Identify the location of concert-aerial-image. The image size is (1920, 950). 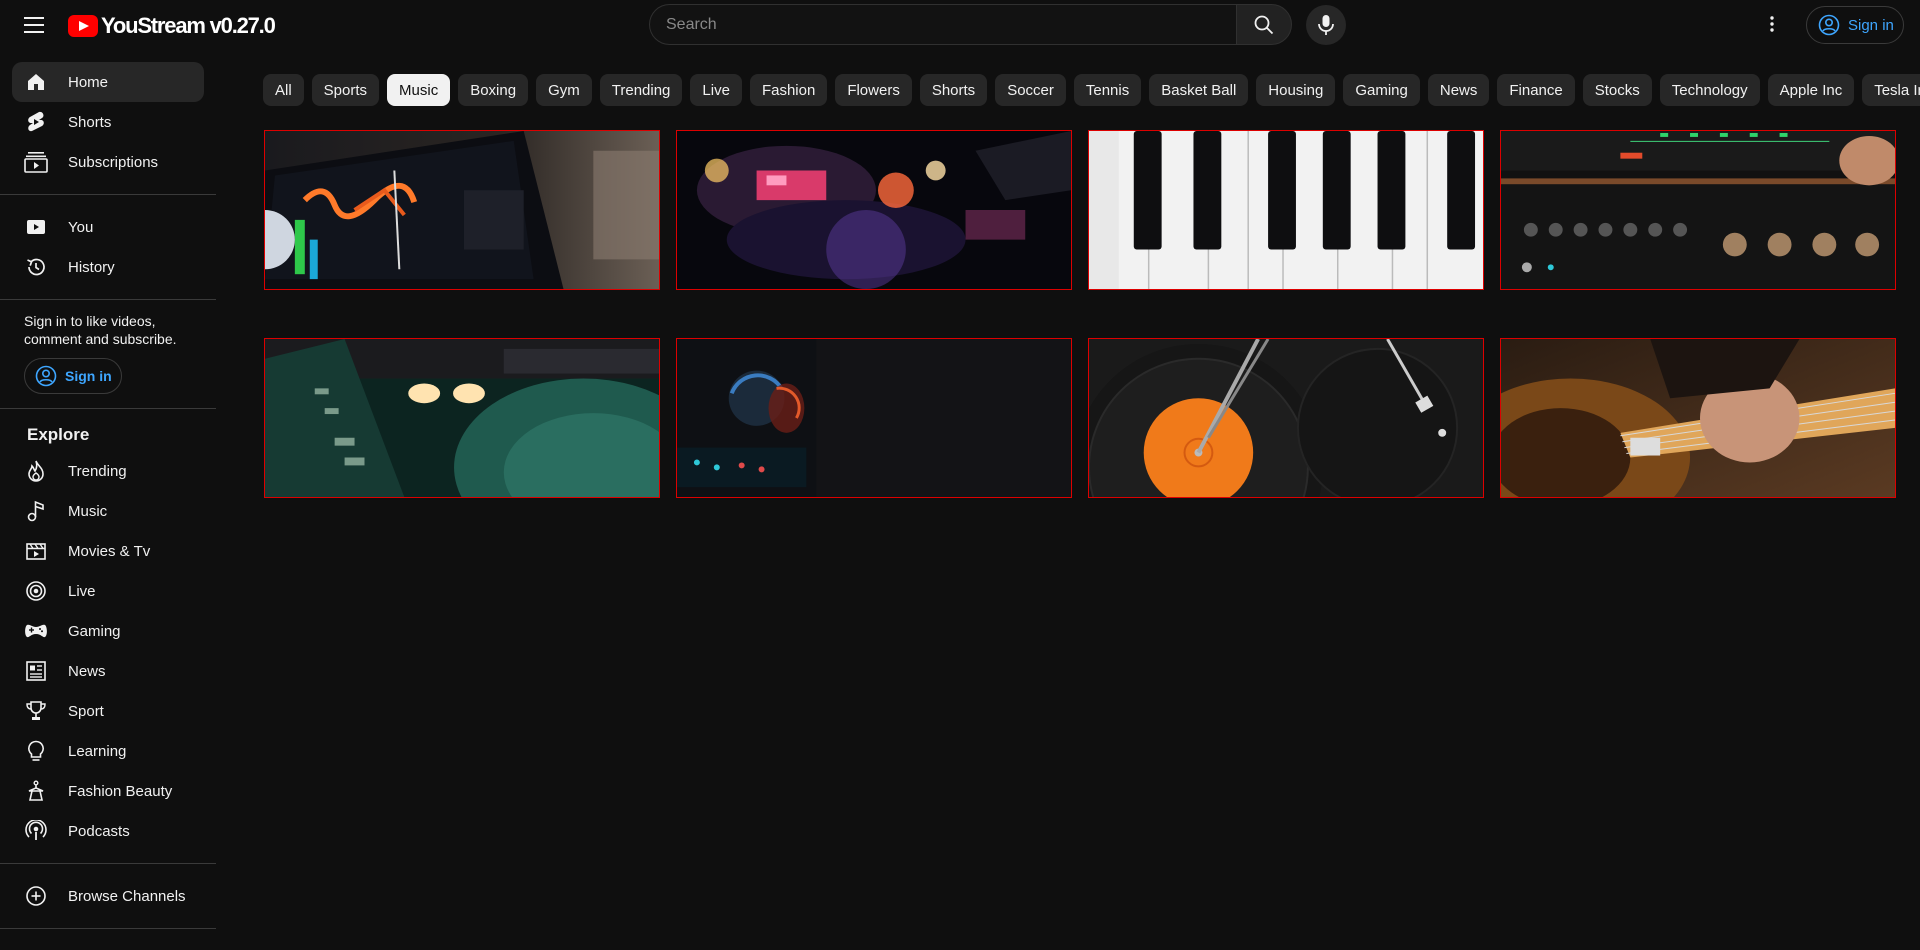
(874, 210).